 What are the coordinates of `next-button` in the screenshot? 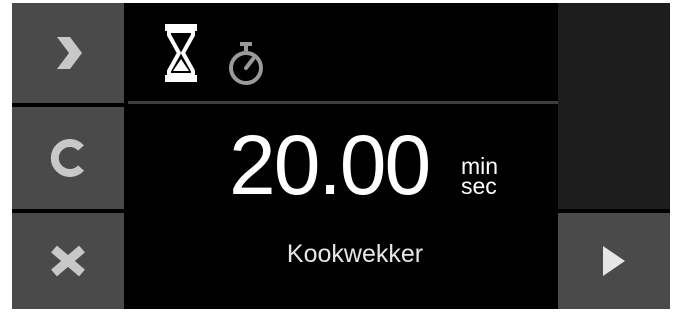 It's located at (68, 53).